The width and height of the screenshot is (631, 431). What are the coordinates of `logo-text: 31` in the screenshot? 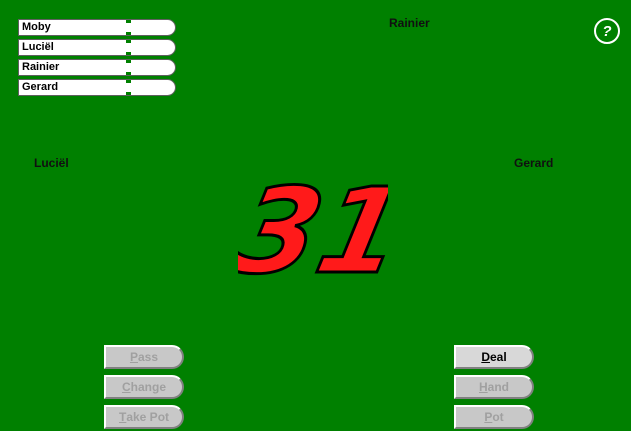 It's located at (313, 221).